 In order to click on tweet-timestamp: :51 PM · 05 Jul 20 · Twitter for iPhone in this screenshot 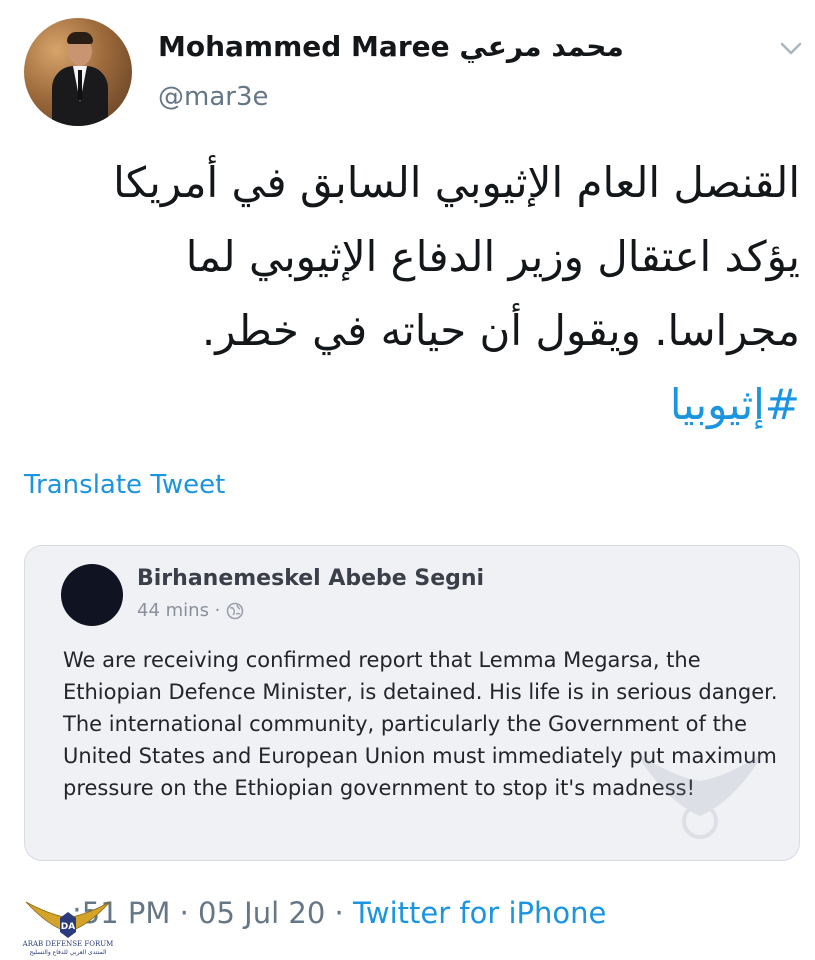, I will do `click(339, 913)`.